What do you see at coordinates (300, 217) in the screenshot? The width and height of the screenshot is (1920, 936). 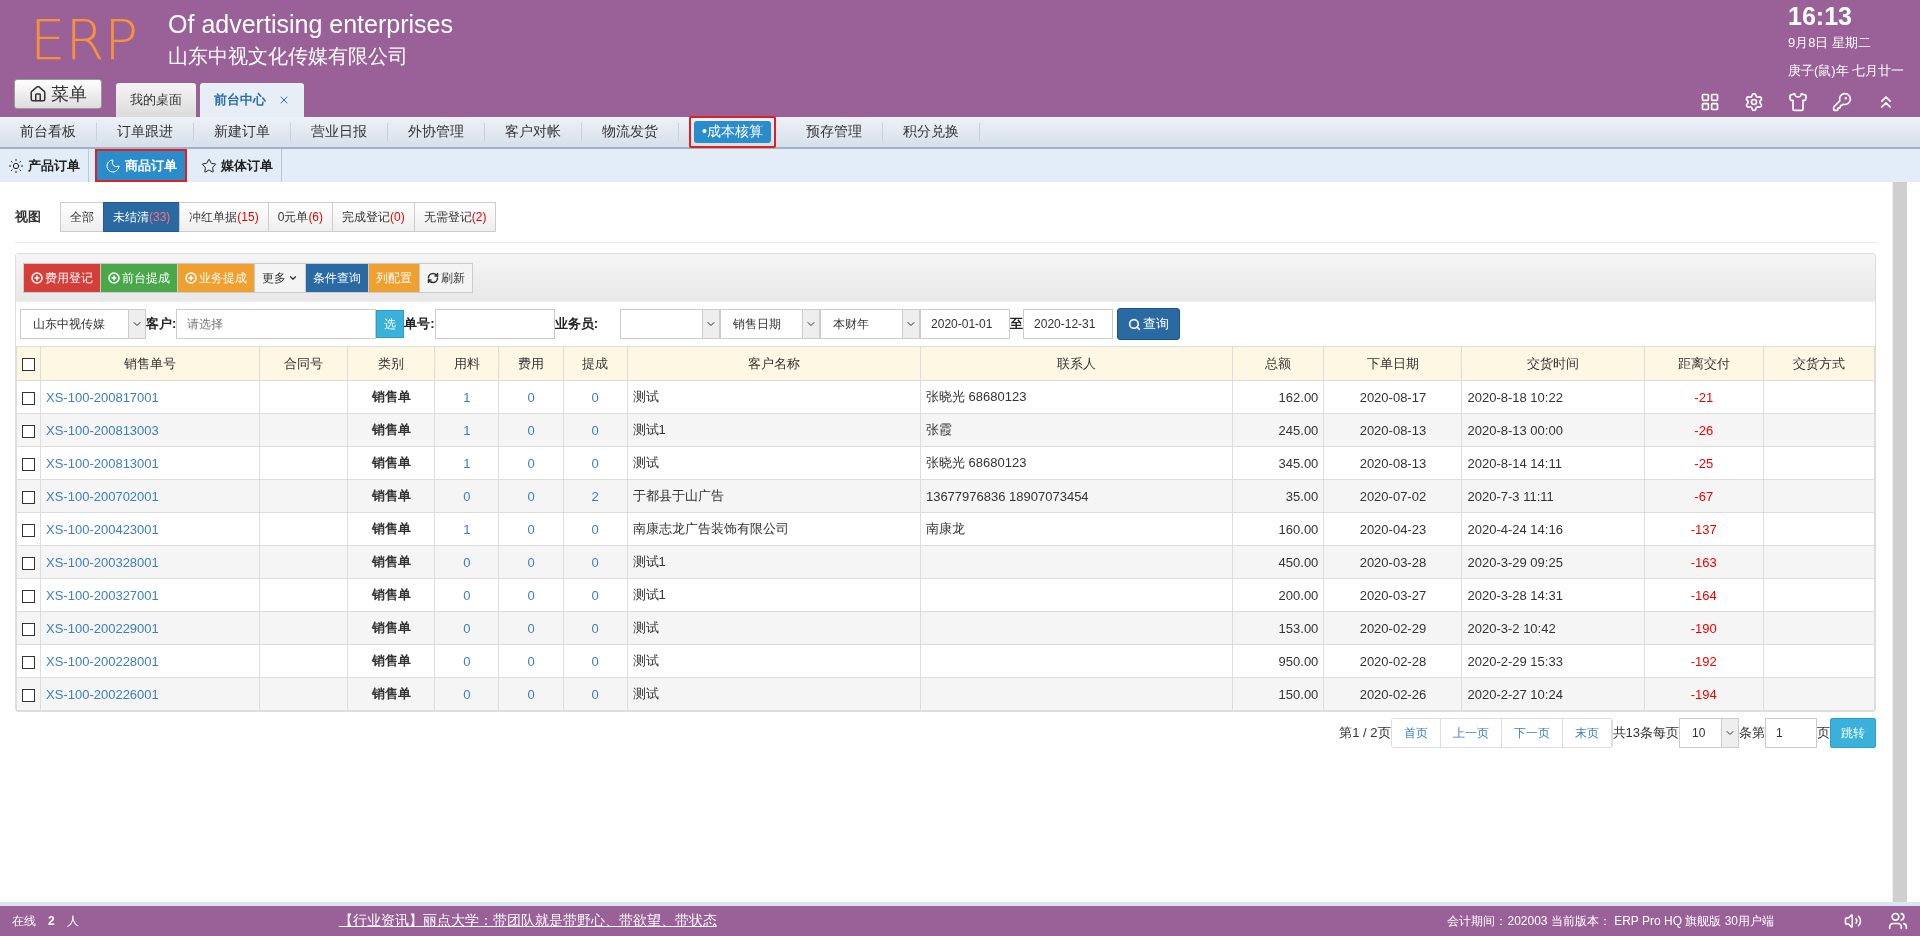 I see `view-filter-button: 0元单(6)` at bounding box center [300, 217].